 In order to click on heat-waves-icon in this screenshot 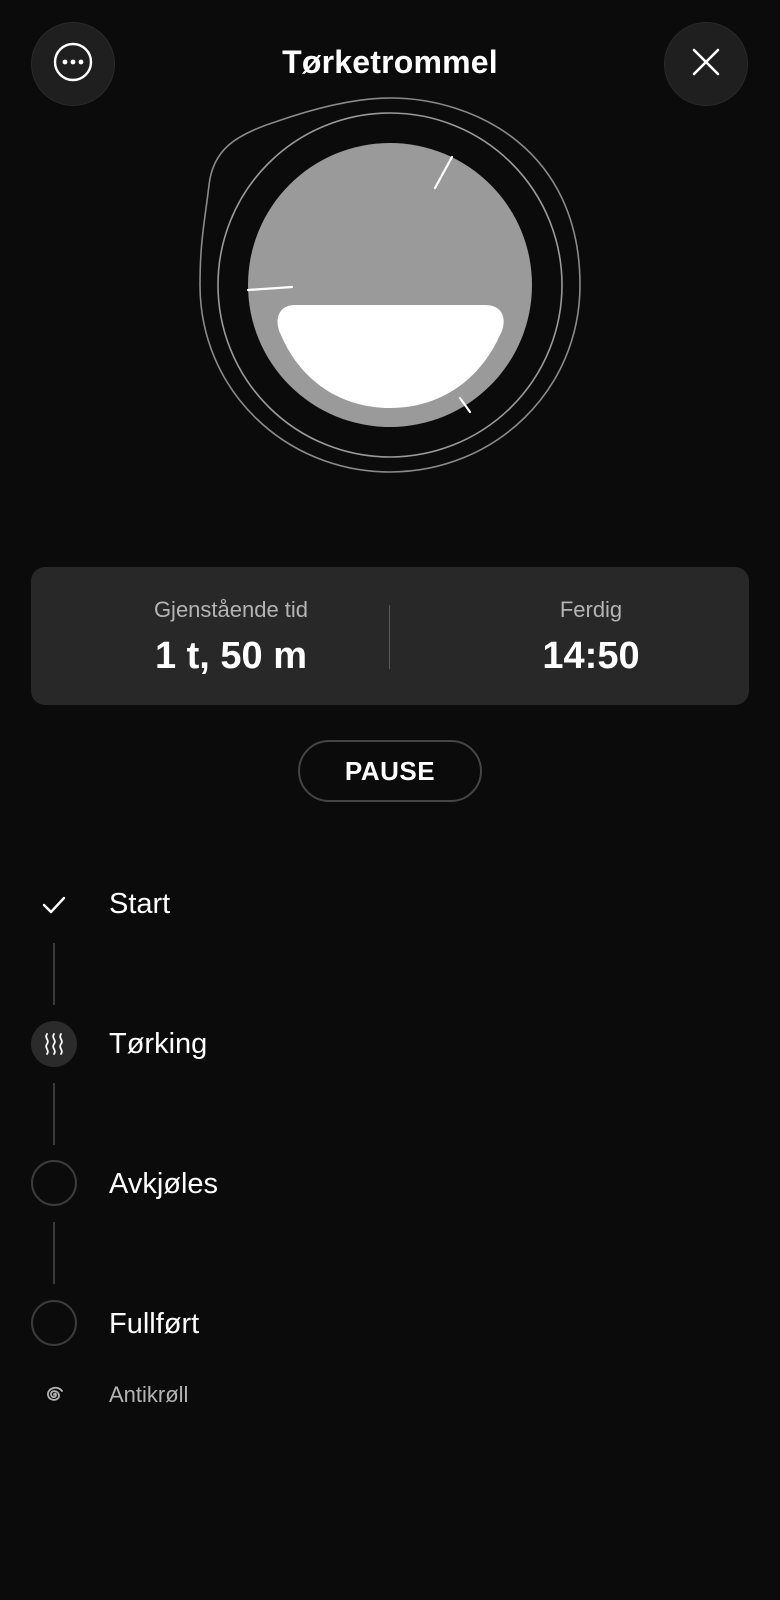, I will do `click(54, 1044)`.